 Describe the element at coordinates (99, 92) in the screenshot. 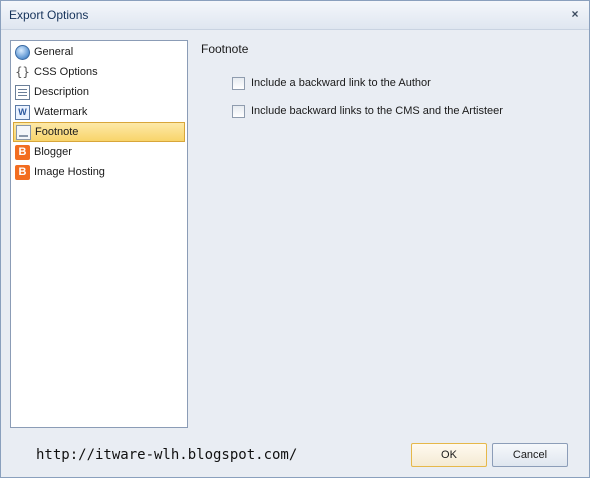

I see `sidebar-item-description: Description` at that location.